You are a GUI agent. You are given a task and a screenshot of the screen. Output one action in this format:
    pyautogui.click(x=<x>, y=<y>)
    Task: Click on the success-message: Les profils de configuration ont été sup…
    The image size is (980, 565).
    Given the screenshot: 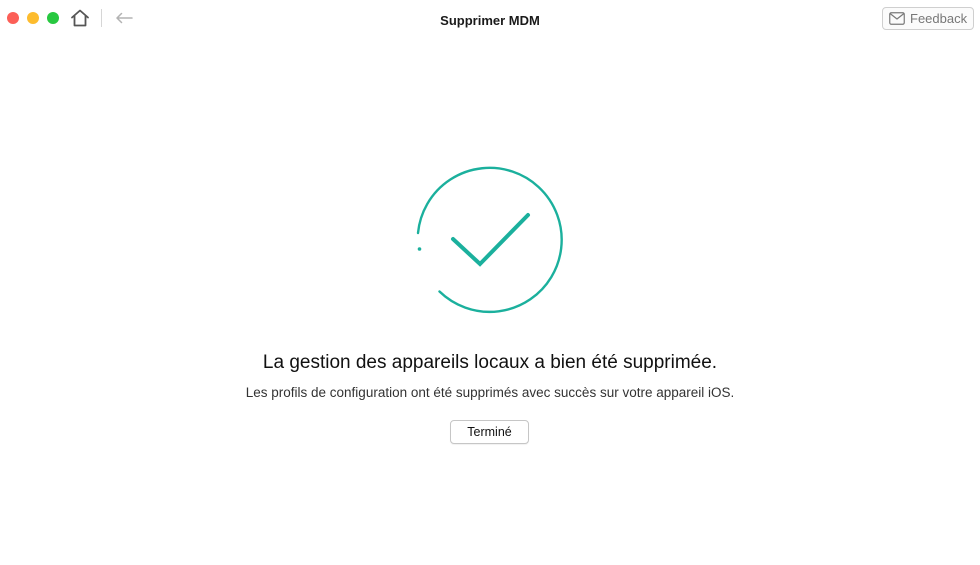 What is the action you would take?
    pyautogui.click(x=490, y=392)
    